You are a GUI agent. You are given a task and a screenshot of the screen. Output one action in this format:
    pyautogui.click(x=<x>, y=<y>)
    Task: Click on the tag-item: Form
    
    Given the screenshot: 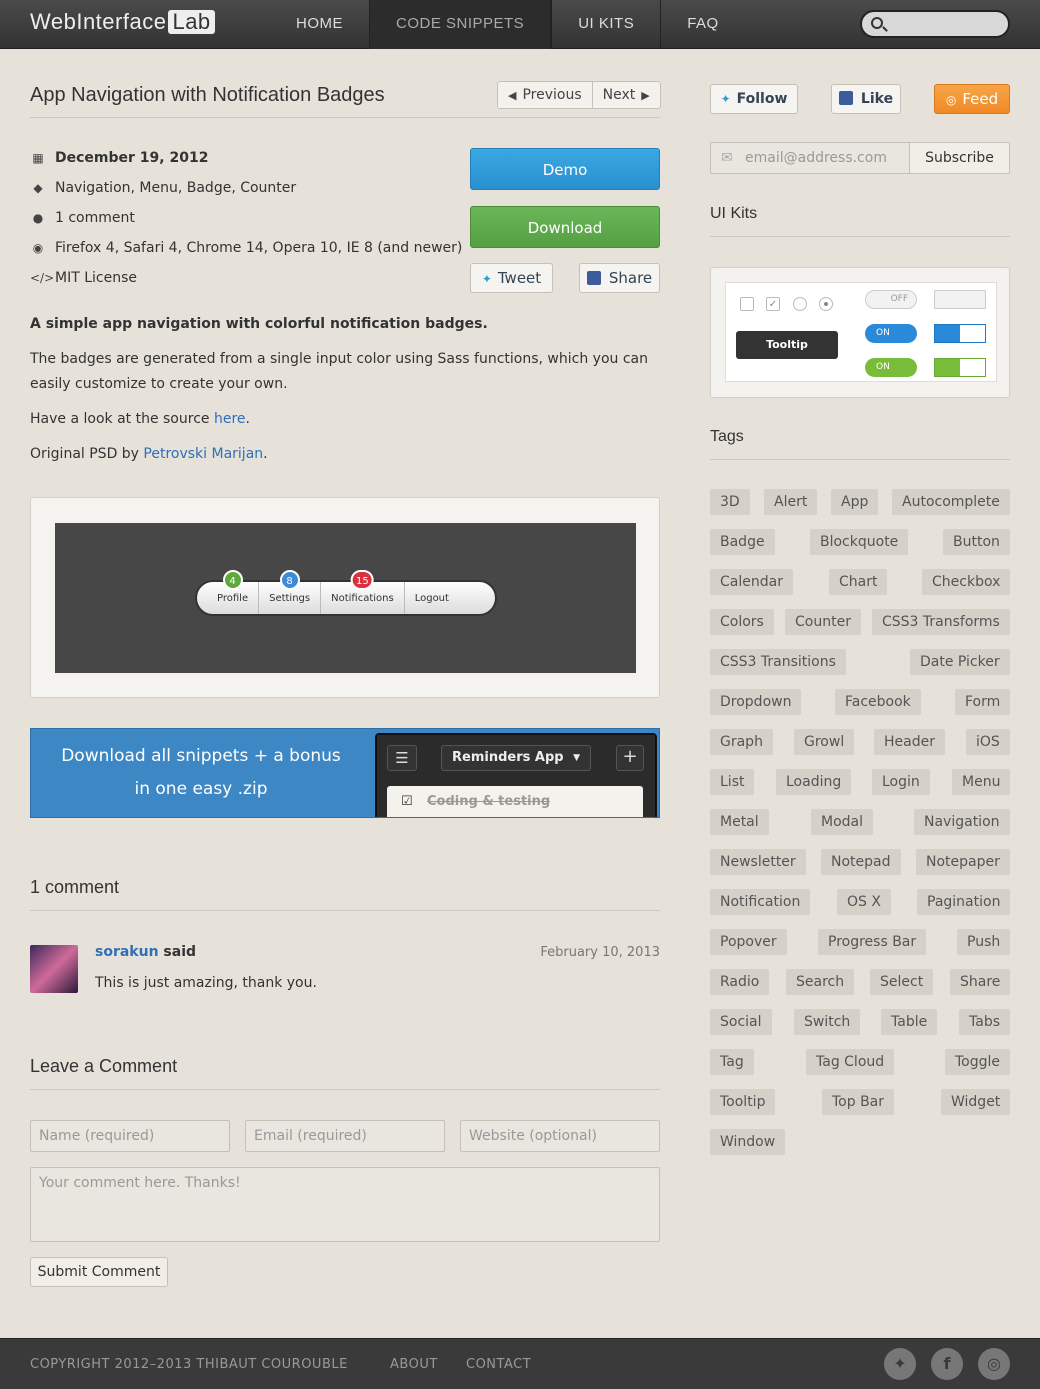 What is the action you would take?
    pyautogui.click(x=983, y=702)
    